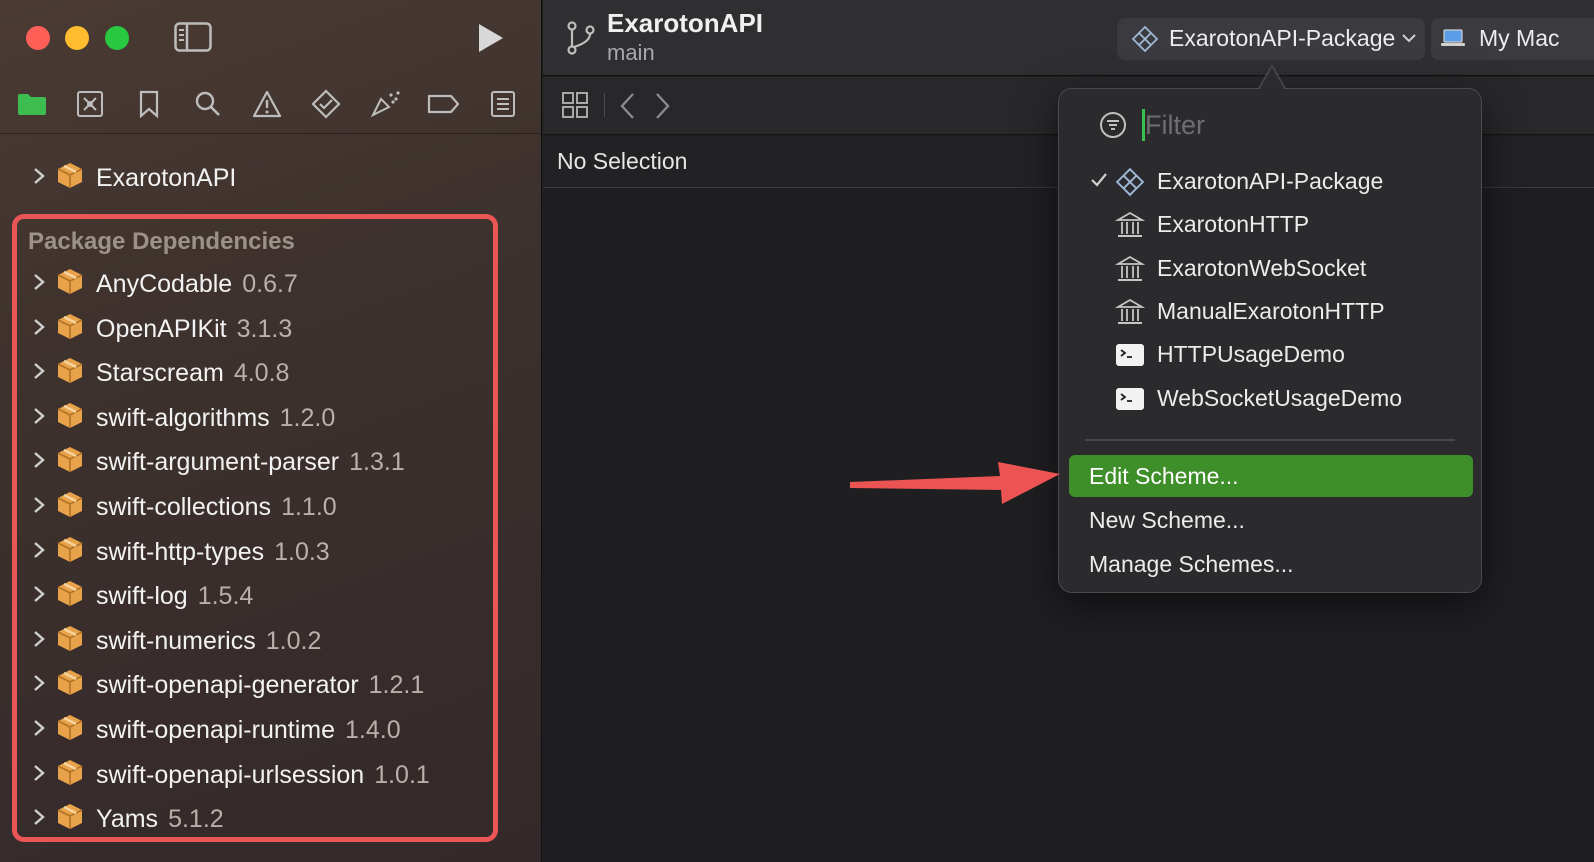 The image size is (1594, 862). I want to click on toolbar-separator, so click(604, 105).